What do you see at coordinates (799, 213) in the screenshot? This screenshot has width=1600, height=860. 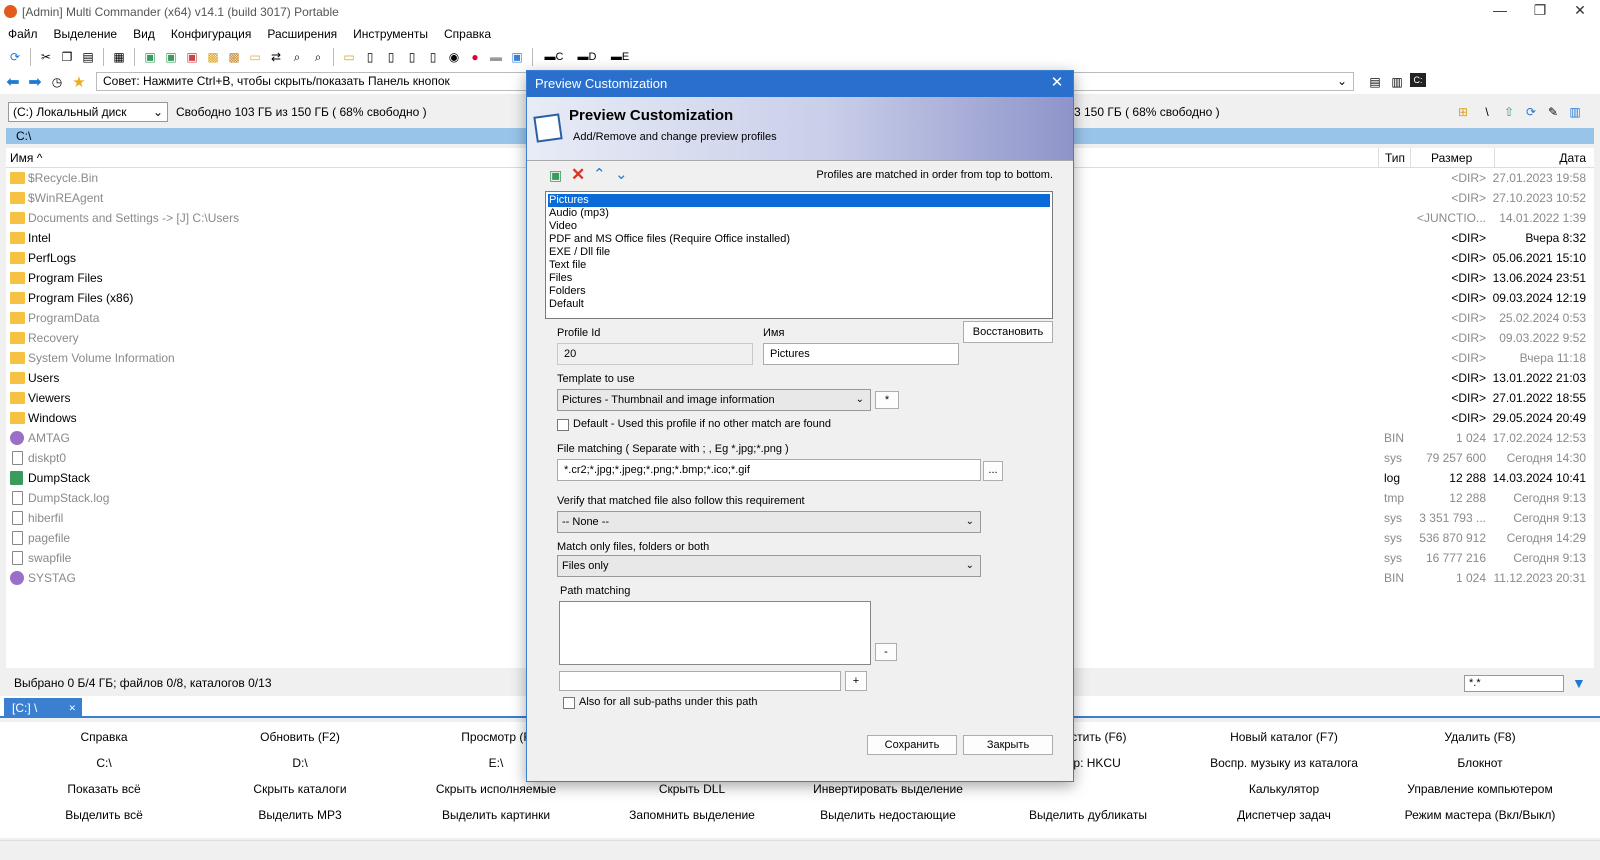 I see `profile-item: Audio (mp3)` at bounding box center [799, 213].